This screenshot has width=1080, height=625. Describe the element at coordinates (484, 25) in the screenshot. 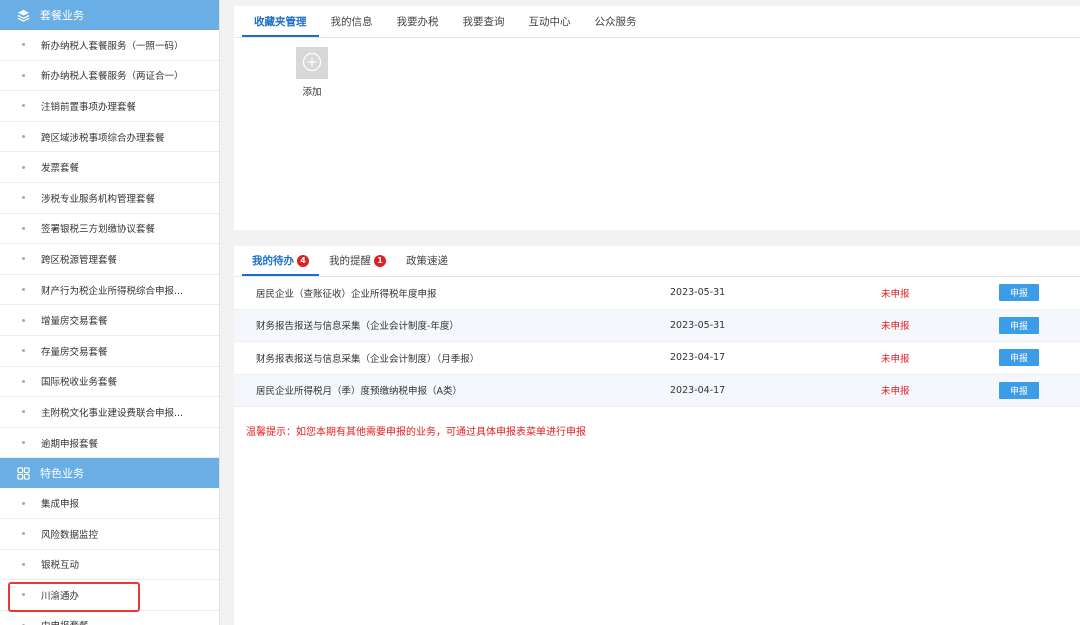

I see `top-tab: 我要查询` at that location.